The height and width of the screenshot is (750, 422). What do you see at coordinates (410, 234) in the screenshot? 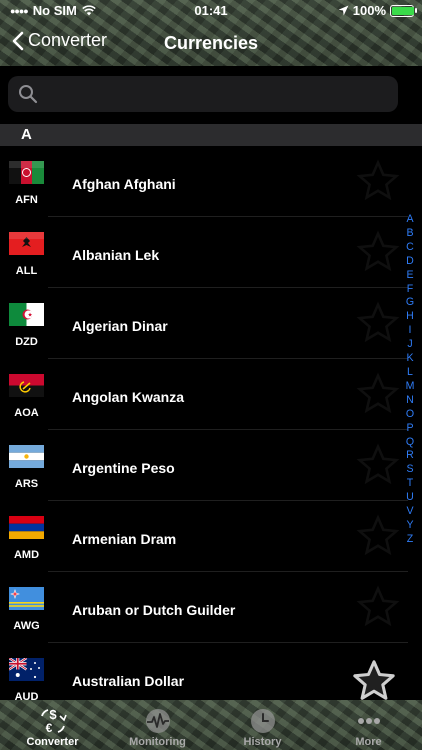
I see `alphabet-index-letter: B` at bounding box center [410, 234].